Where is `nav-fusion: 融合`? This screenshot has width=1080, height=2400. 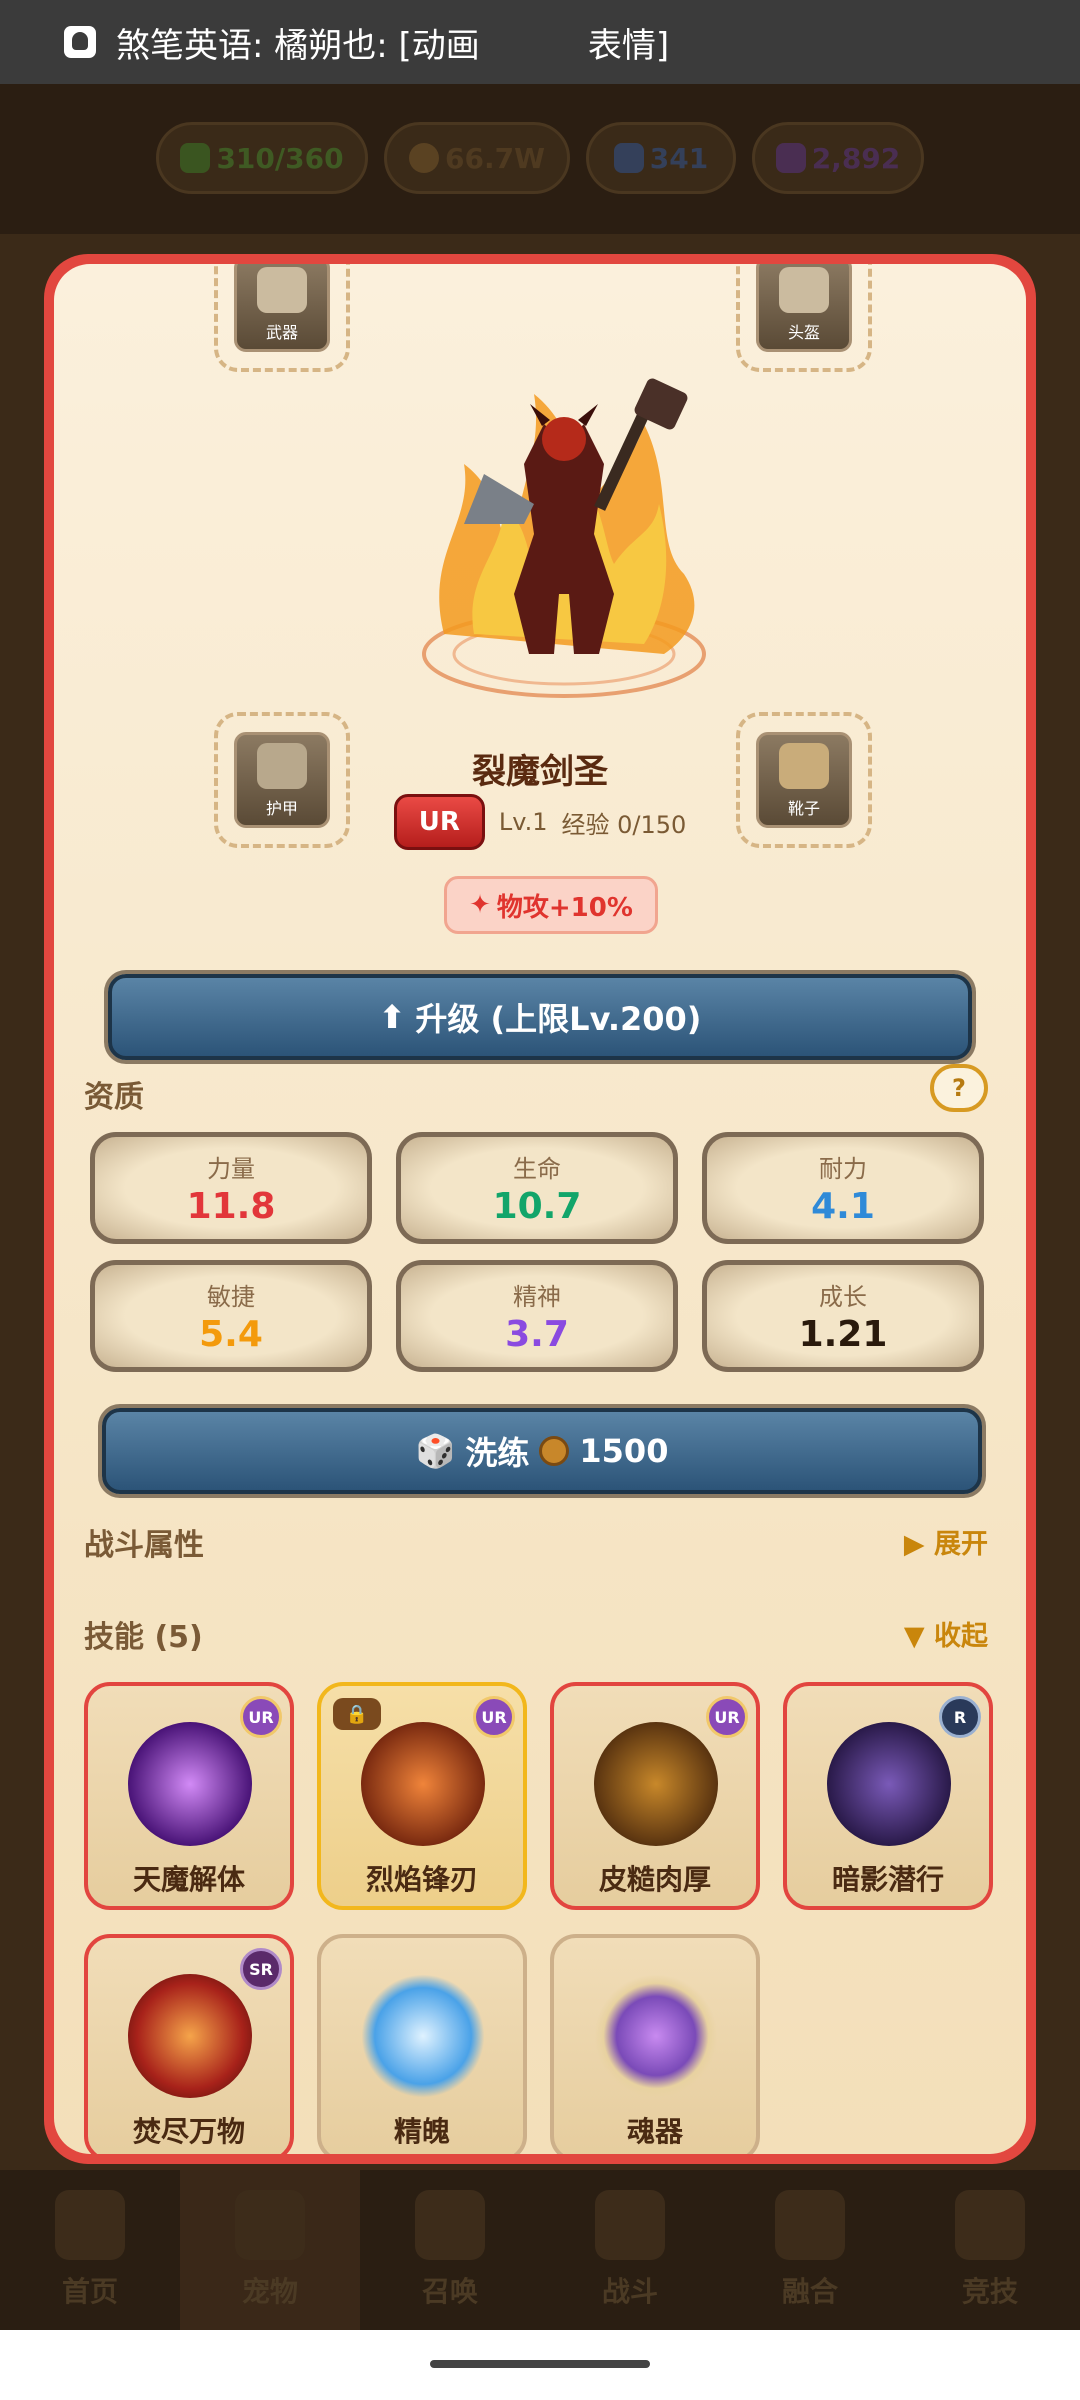 nav-fusion: 融合 is located at coordinates (810, 2250).